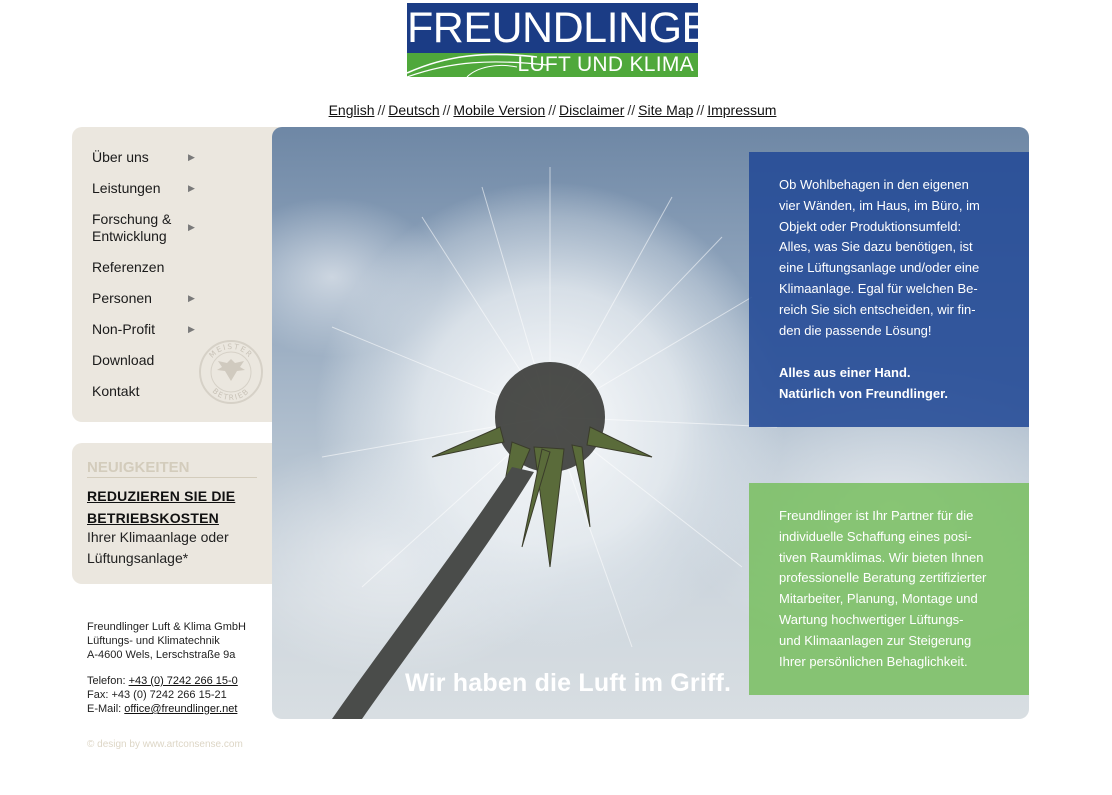  I want to click on link-site-map: Site Map, so click(665, 110).